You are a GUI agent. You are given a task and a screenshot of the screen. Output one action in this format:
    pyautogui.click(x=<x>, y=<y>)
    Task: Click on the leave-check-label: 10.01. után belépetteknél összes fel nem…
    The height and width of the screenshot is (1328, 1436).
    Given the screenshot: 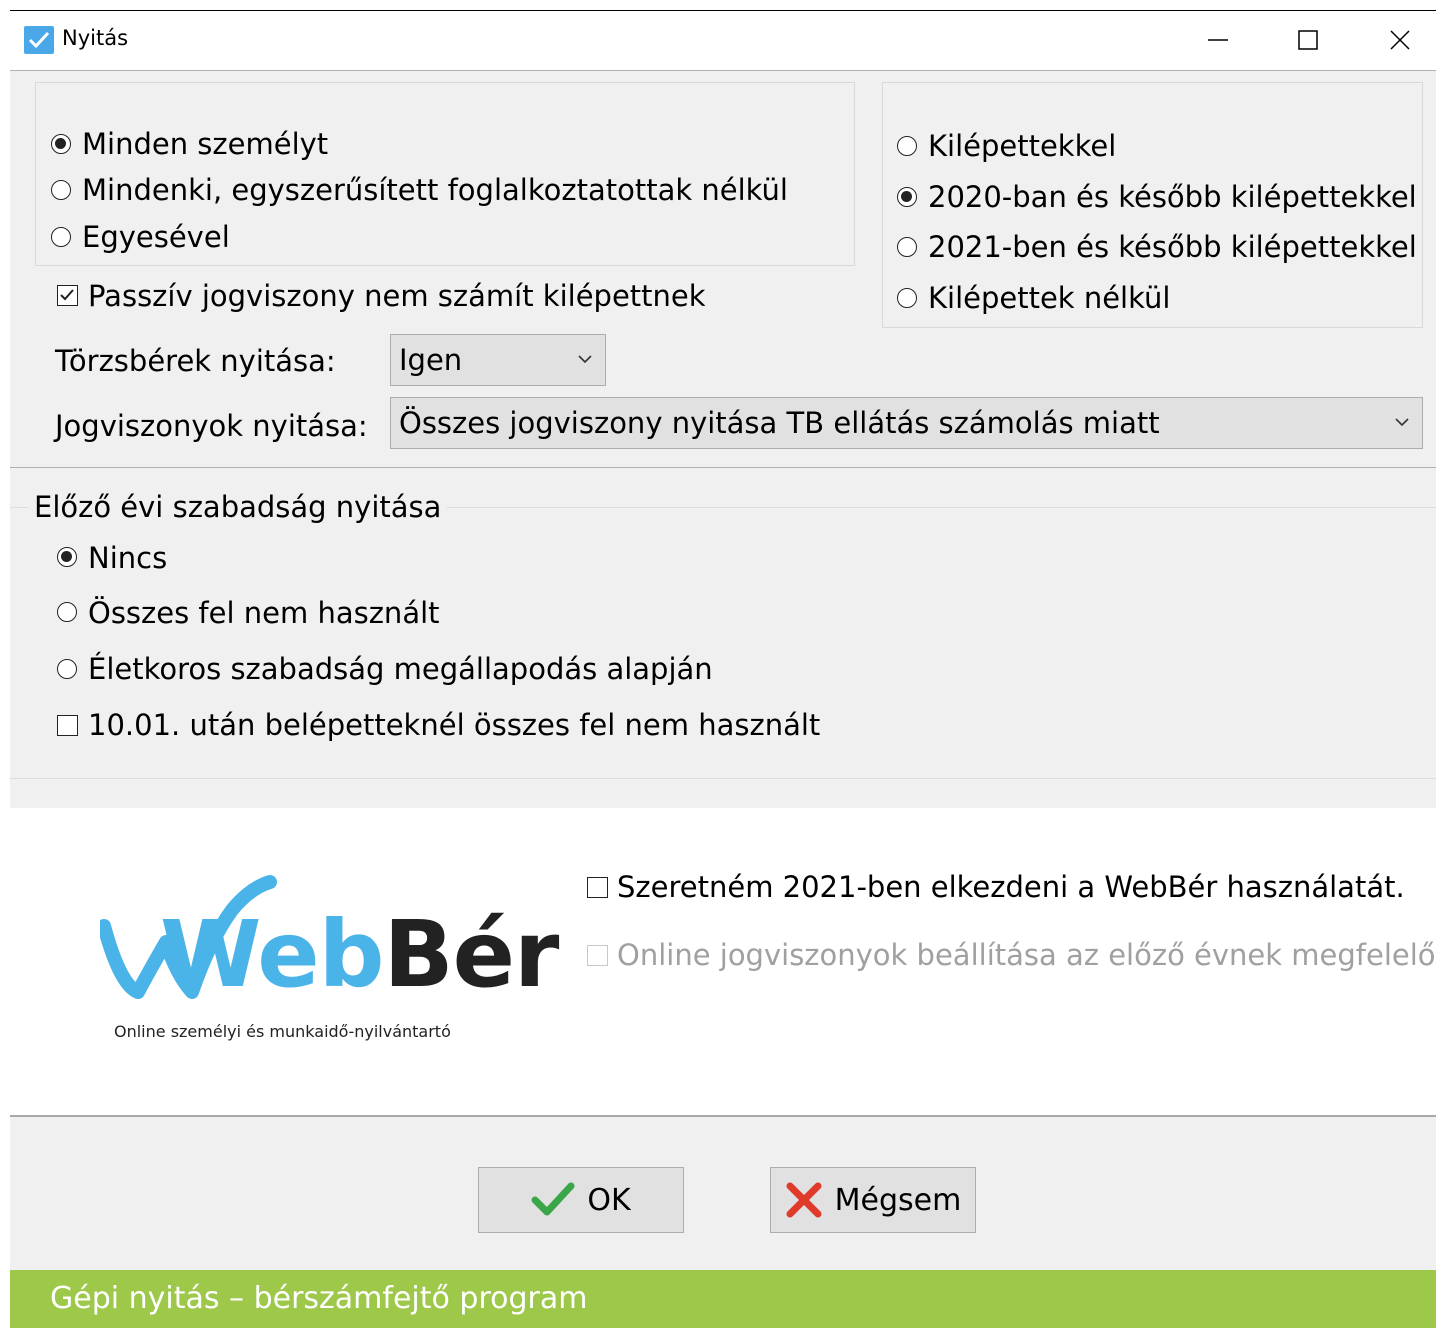 What is the action you would take?
    pyautogui.click(x=454, y=725)
    